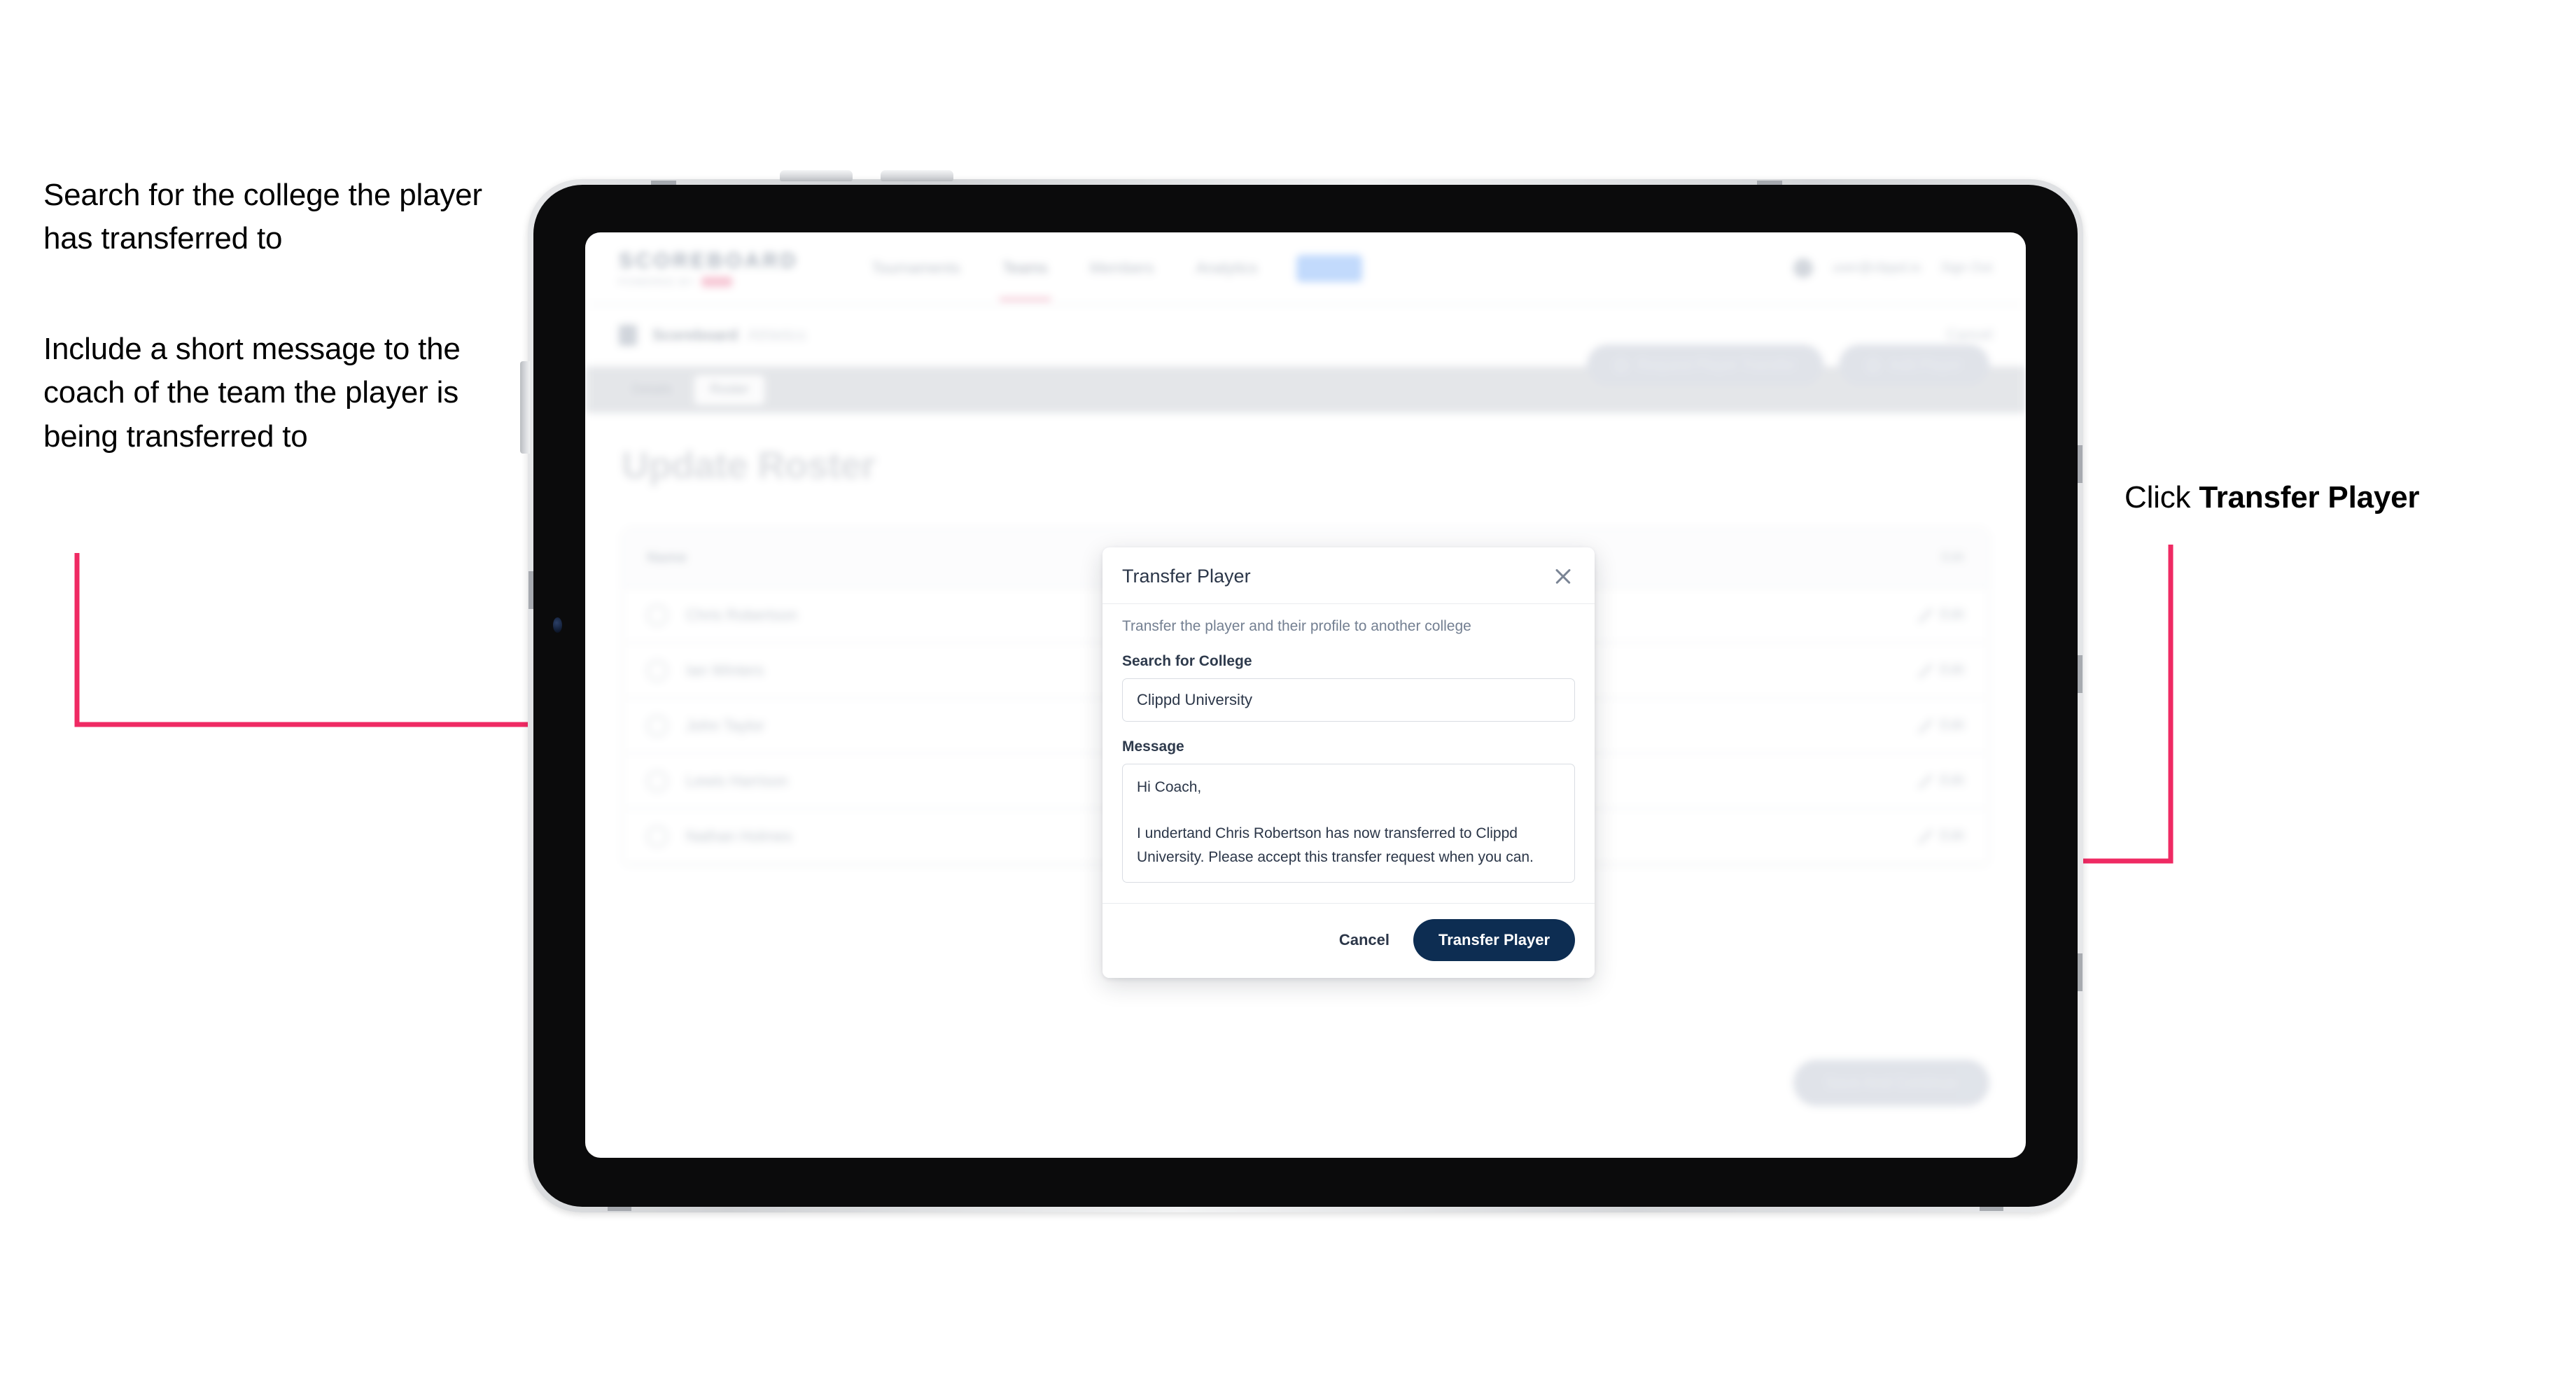 Image resolution: width=2576 pixels, height=1386 pixels. Describe the element at coordinates (1891, 1083) in the screenshot. I see `save-and-continue-button: Save And Continue` at that location.